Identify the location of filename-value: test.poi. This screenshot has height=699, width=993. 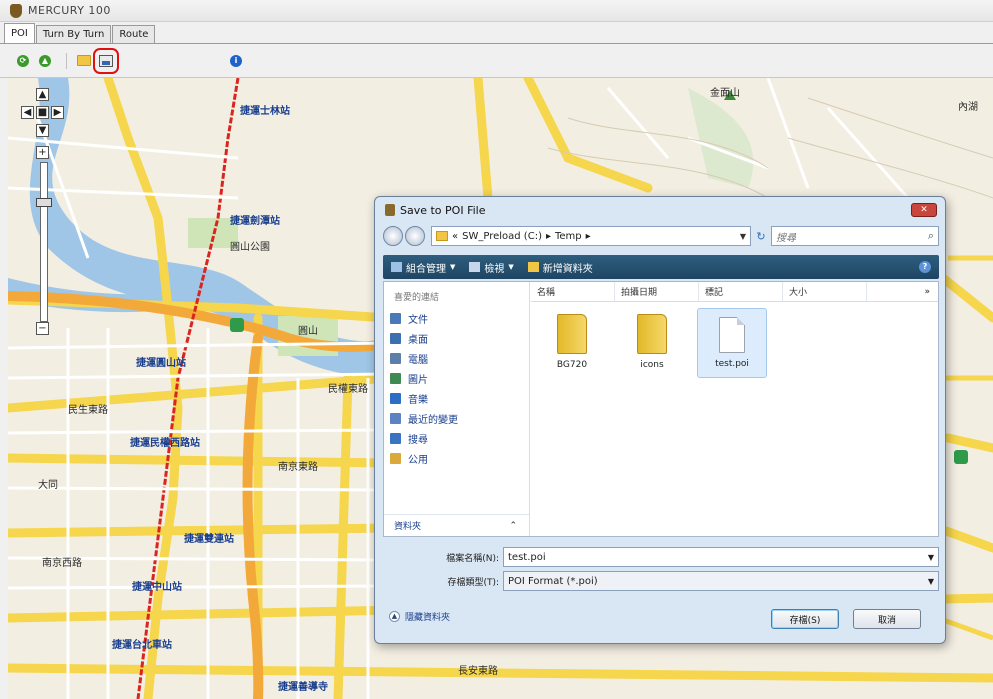
(527, 557).